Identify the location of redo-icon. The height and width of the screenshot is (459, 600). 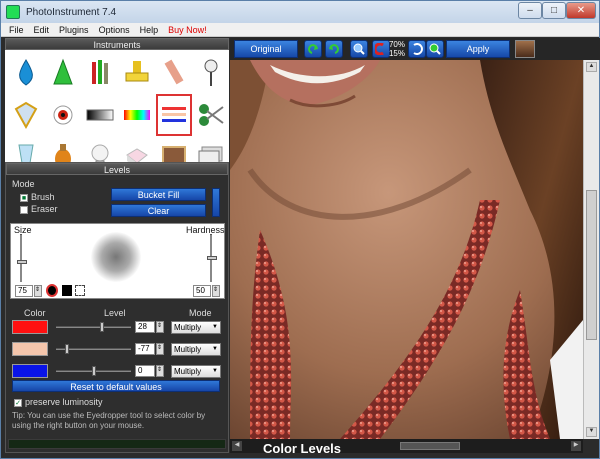
(334, 49).